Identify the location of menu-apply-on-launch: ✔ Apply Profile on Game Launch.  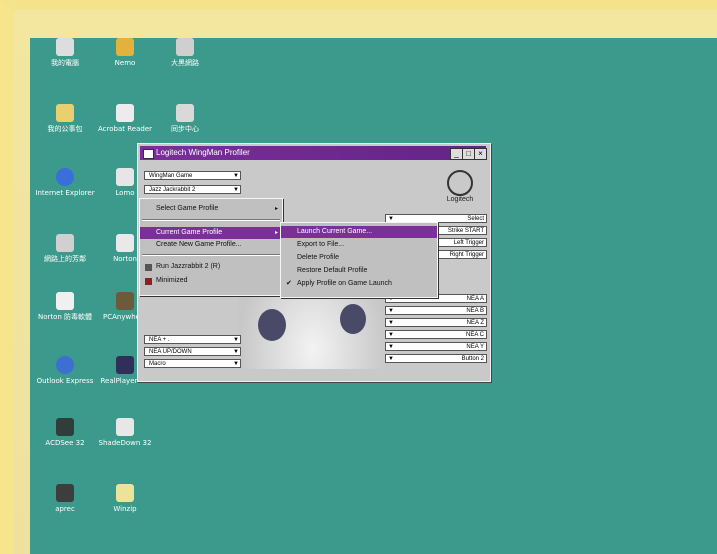
(359, 284).